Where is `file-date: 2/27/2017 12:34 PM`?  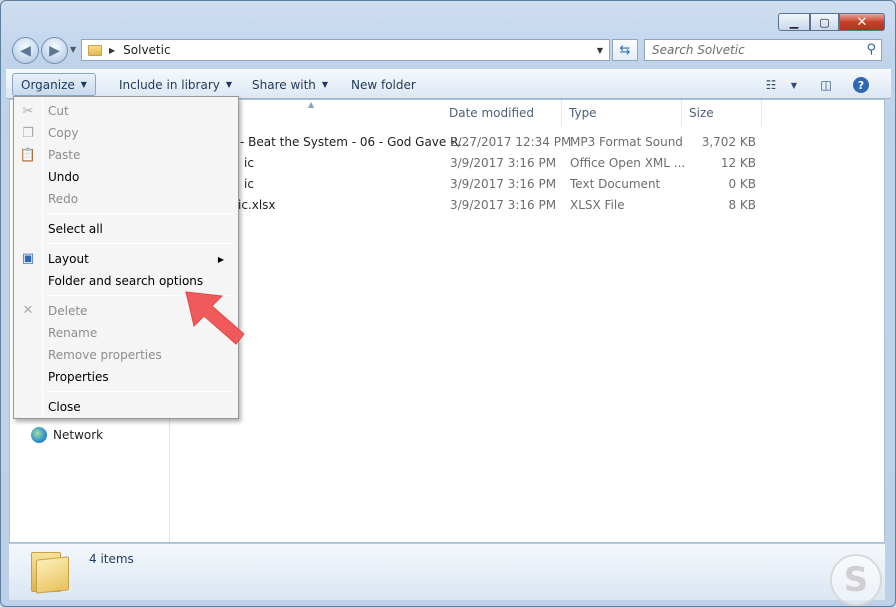 file-date: 2/27/2017 12:34 PM is located at coordinates (511, 142).